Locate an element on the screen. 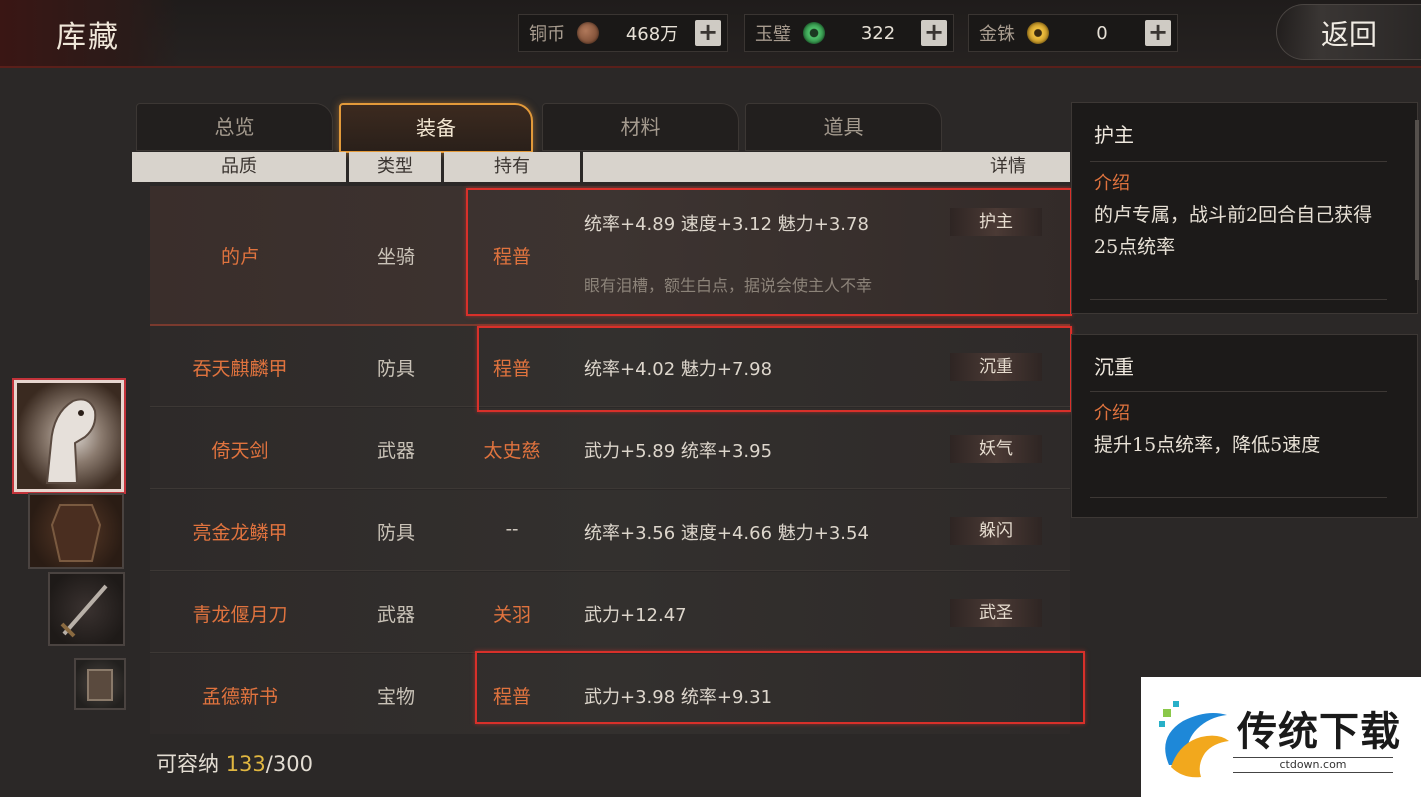  capacity-current: 133 is located at coordinates (245, 764).